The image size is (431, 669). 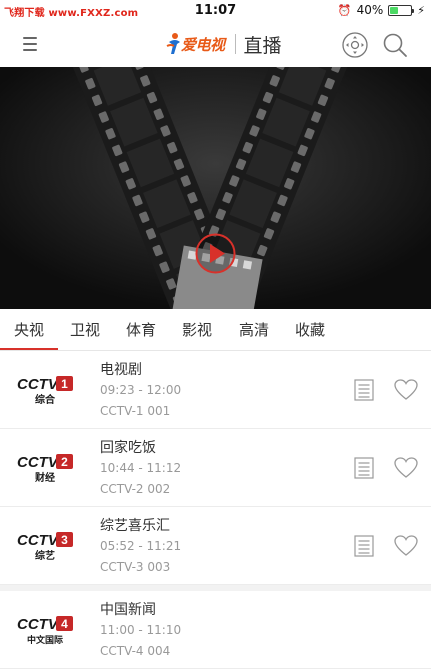 What do you see at coordinates (401, 10) in the screenshot?
I see `battery-icon` at bounding box center [401, 10].